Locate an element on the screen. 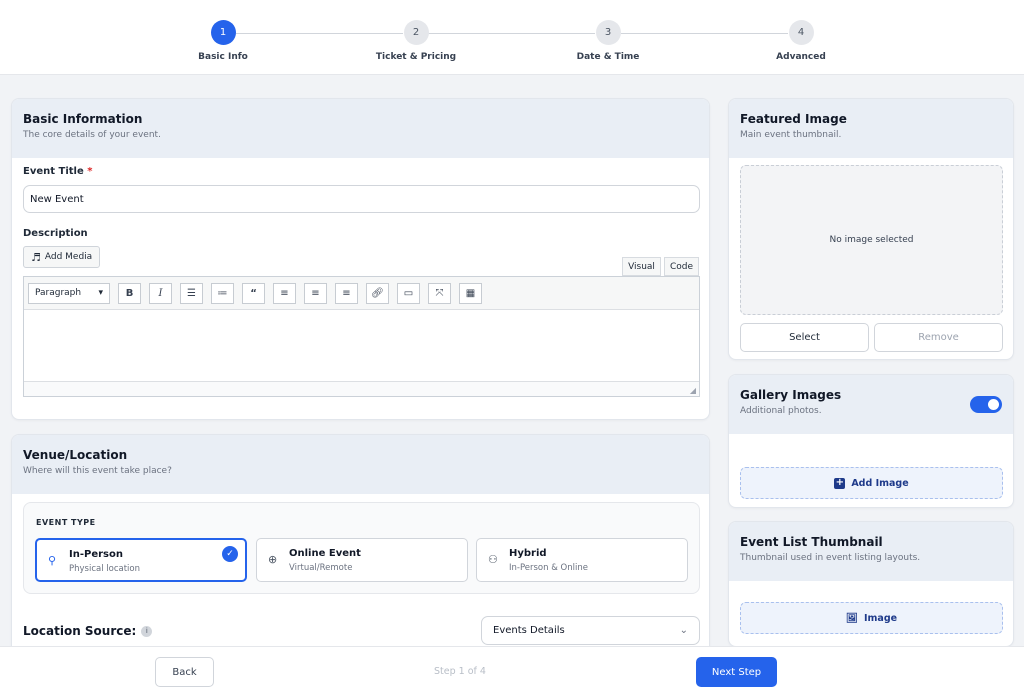 The image size is (1024, 693). step-label: Basic Info is located at coordinates (223, 57).